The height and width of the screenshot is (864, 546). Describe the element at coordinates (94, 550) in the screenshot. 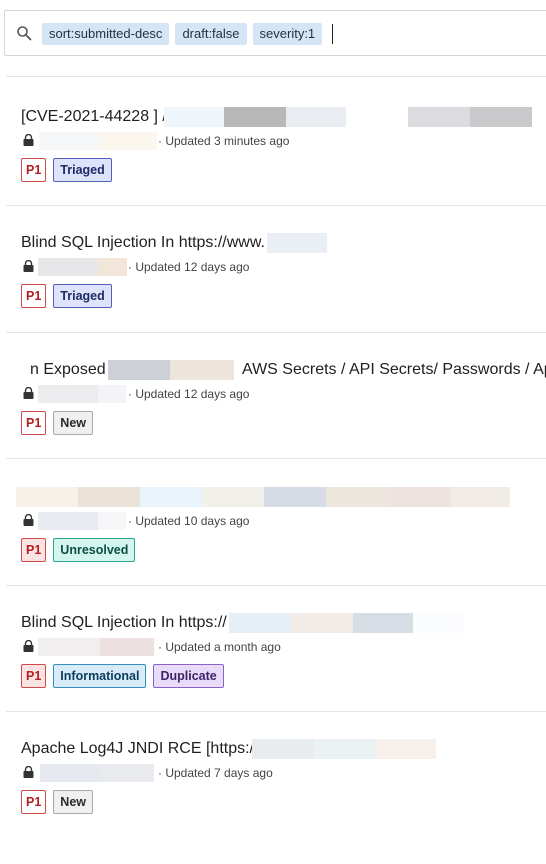

I see `status-badge: Unresolved` at that location.